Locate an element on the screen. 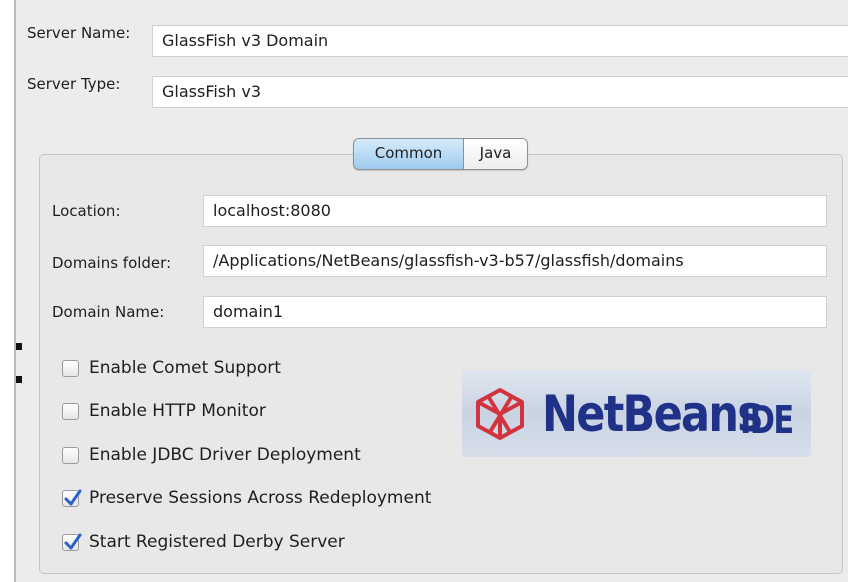  option-enable-comet: Enable Comet Support is located at coordinates (171, 368).